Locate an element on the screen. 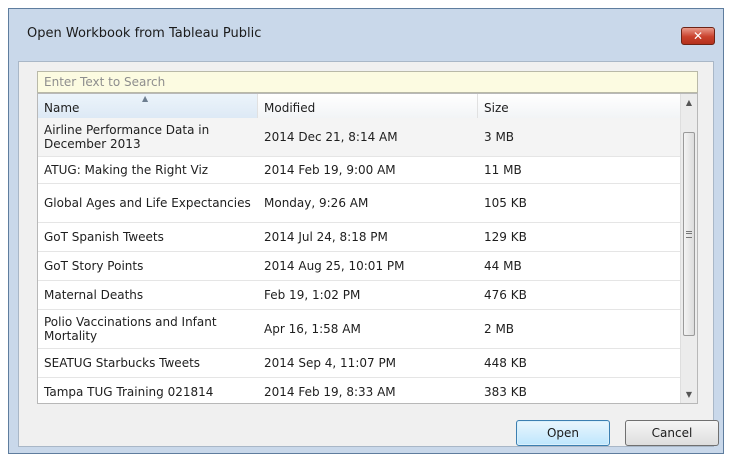 The image size is (730, 460). scroll-up-icon: ▲ is located at coordinates (689, 102).